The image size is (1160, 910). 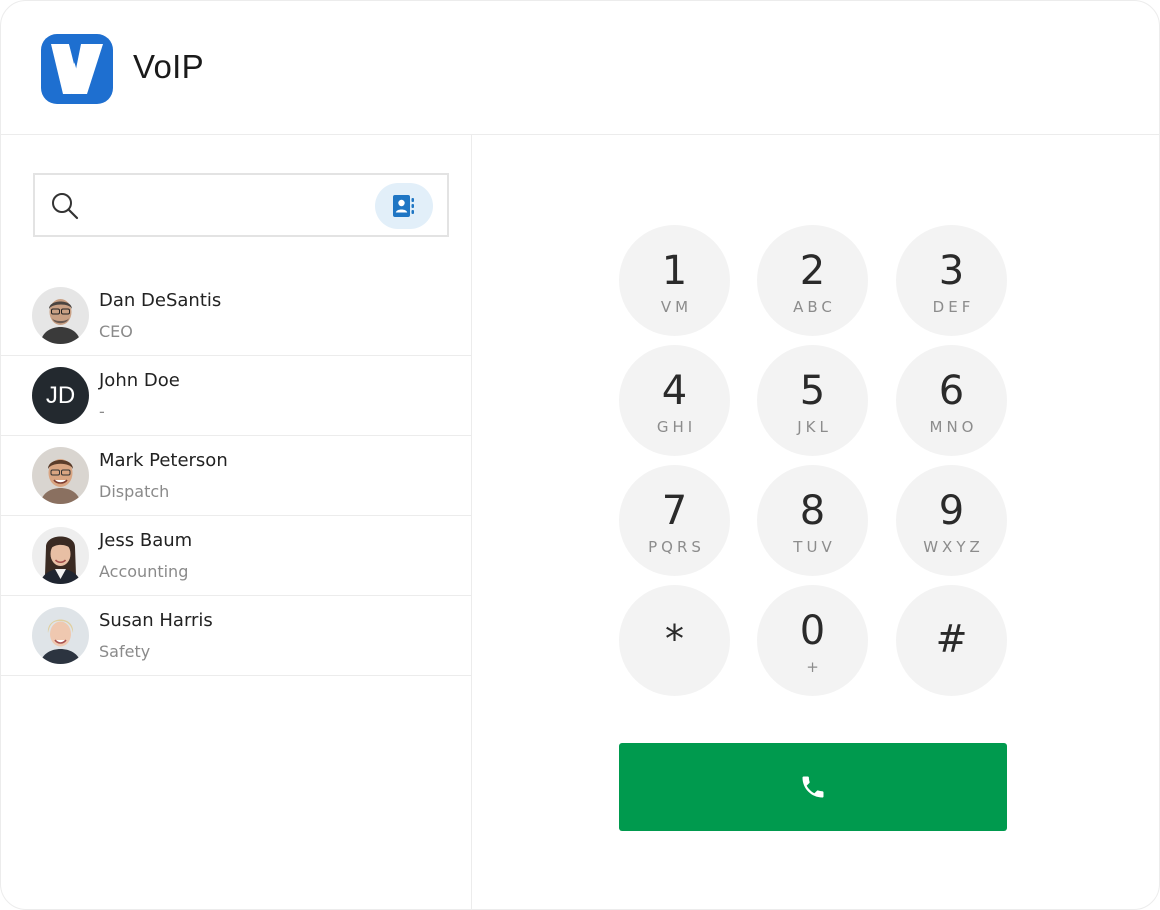 I want to click on key-hash: #, so click(x=951, y=640).